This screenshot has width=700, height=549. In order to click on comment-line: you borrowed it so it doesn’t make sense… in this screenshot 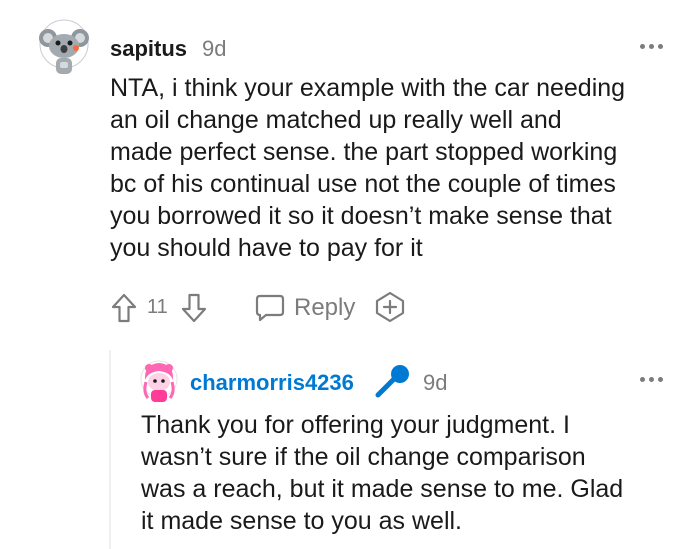, I will do `click(361, 216)`.